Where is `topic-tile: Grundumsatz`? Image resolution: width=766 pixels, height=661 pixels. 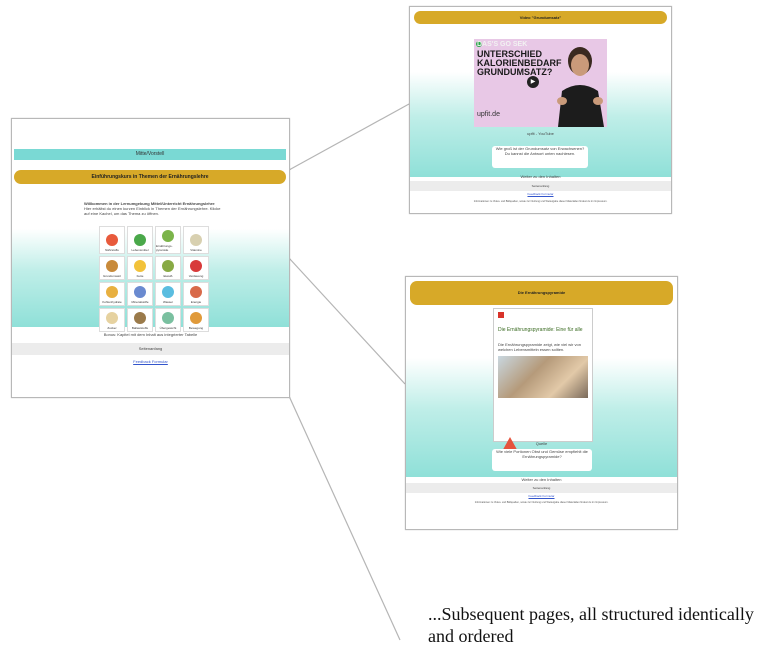
topic-tile: Grundumsatz is located at coordinates (112, 268).